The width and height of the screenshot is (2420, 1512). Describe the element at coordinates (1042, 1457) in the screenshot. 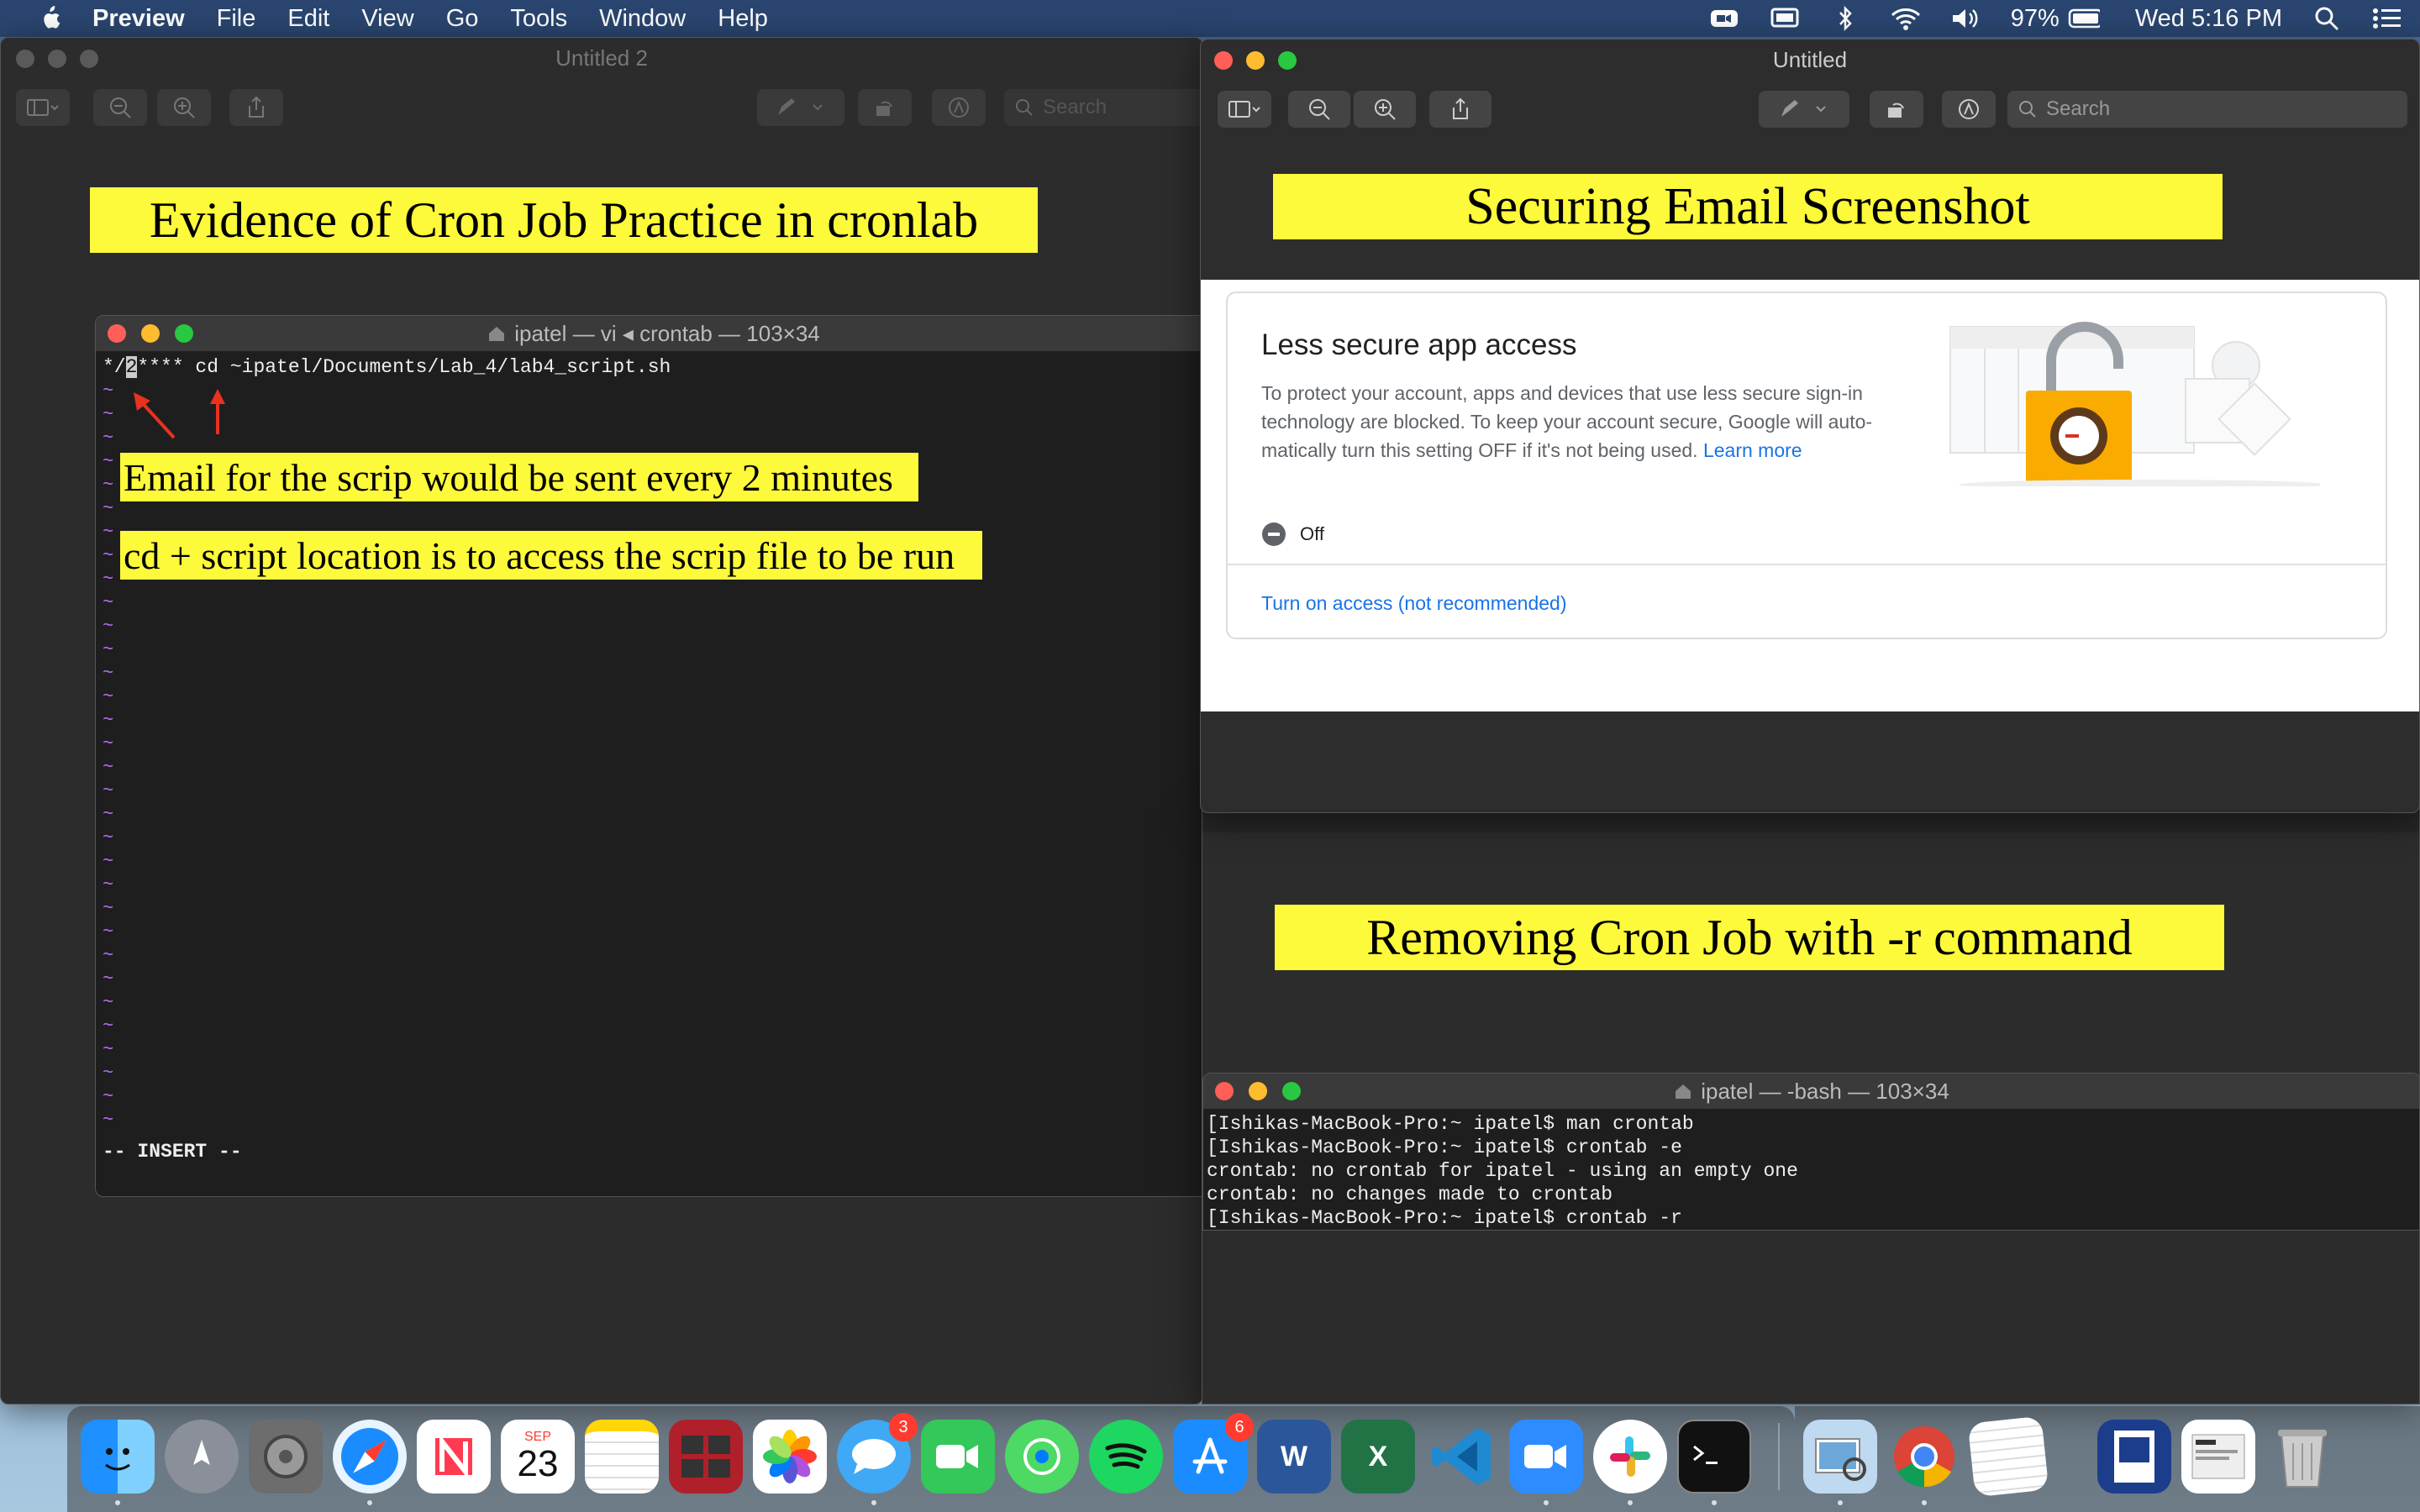

I see `find-my-icon` at that location.